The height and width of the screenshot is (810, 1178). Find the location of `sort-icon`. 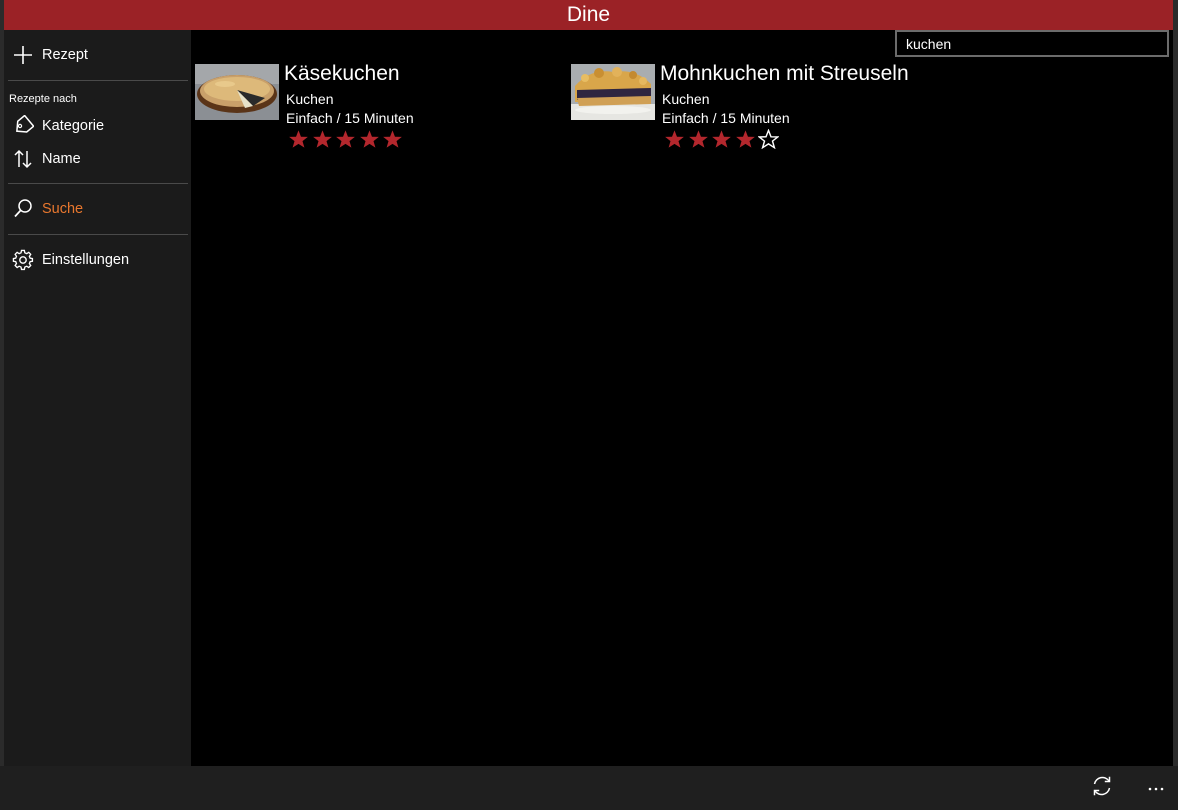

sort-icon is located at coordinates (23, 159).